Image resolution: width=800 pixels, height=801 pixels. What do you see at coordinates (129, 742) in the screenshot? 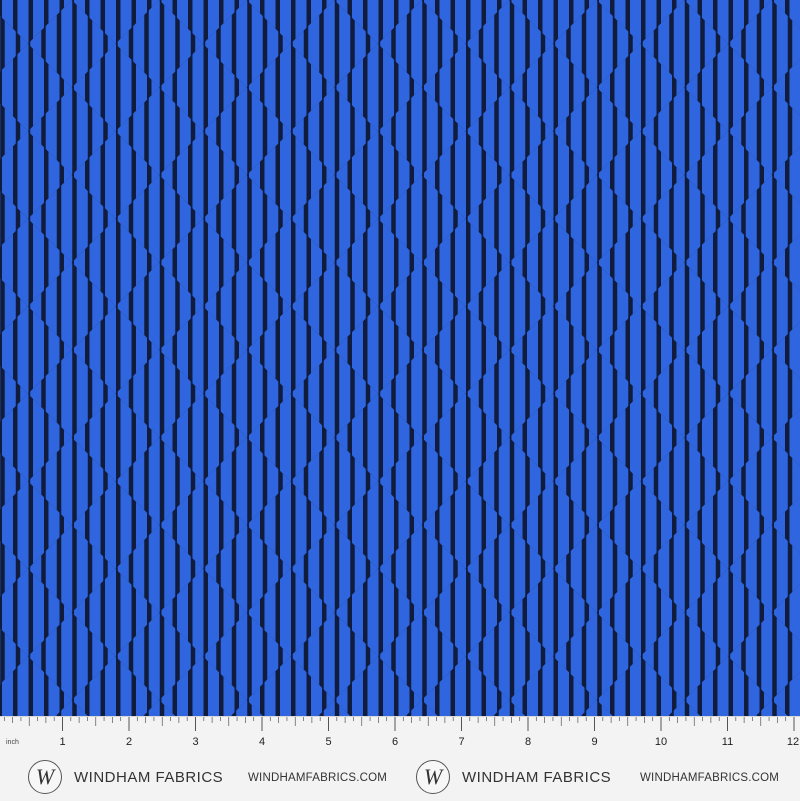
I see `ruler-number: 2` at bounding box center [129, 742].